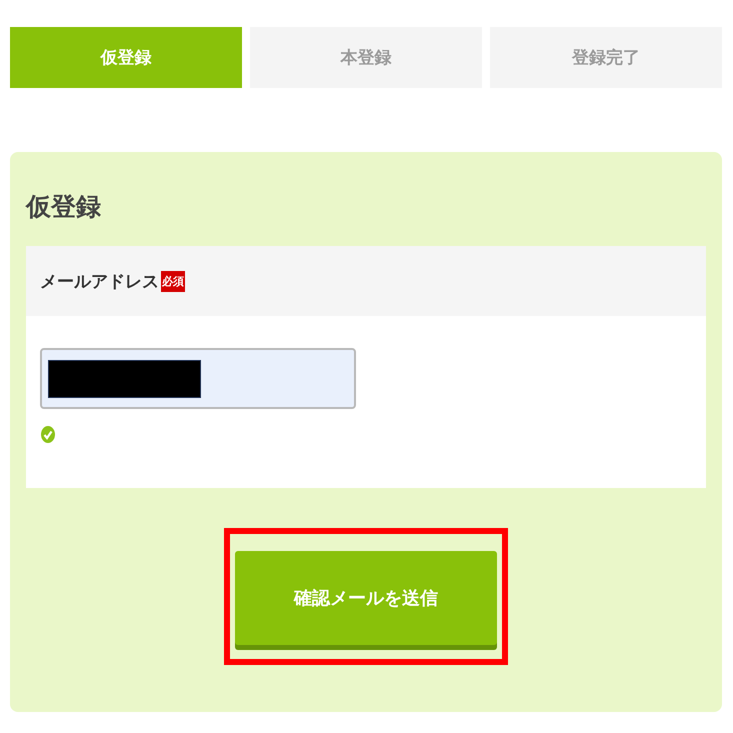  I want to click on send-button: 確認メールを送信, so click(366, 598).